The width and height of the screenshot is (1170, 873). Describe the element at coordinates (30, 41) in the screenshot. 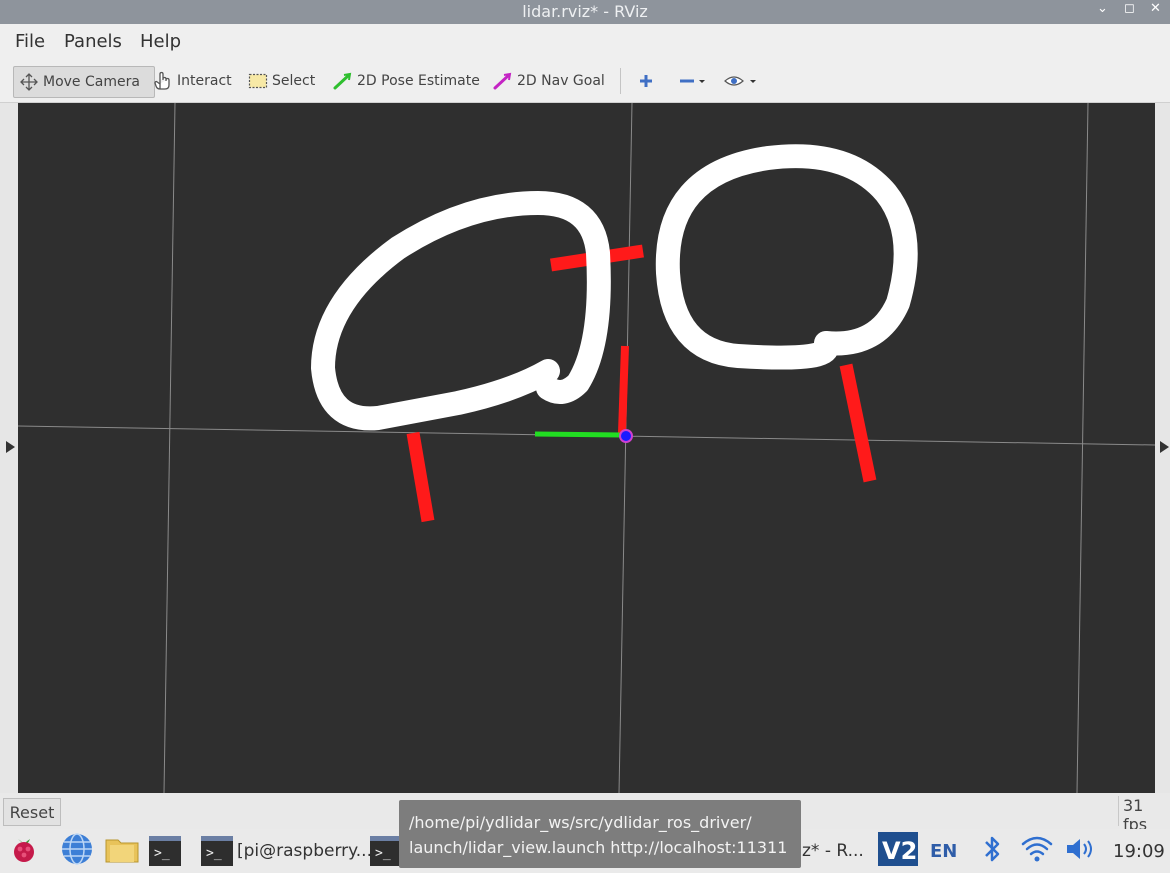

I see `menu-file: File` at that location.